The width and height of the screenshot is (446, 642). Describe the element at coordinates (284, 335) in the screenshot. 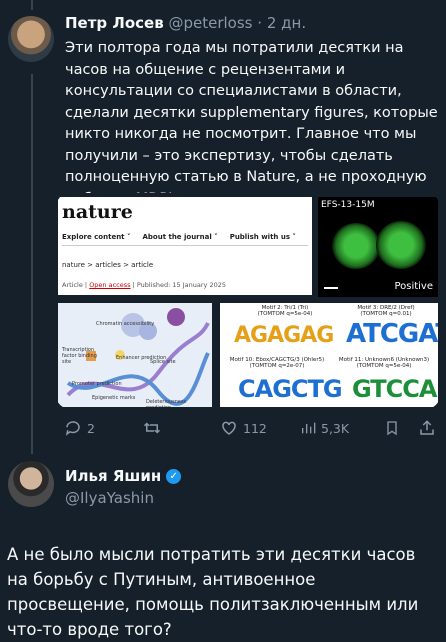

I see `motif-logo: AGAGAG` at that location.